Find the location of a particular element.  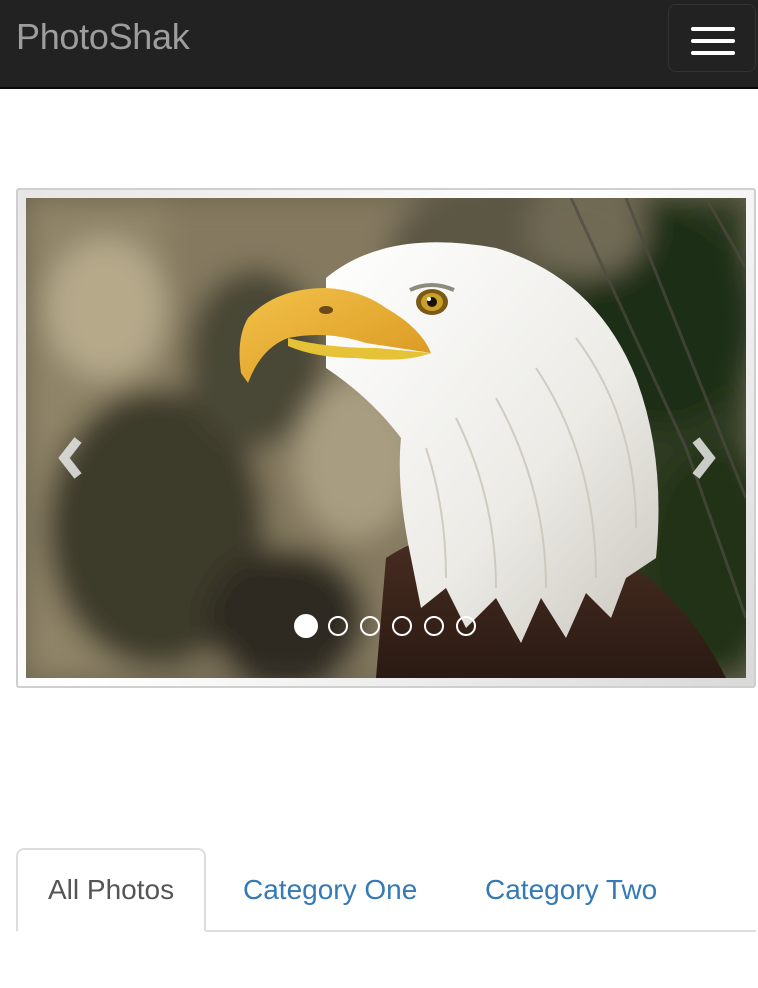

menu-toggle-button is located at coordinates (712, 38).